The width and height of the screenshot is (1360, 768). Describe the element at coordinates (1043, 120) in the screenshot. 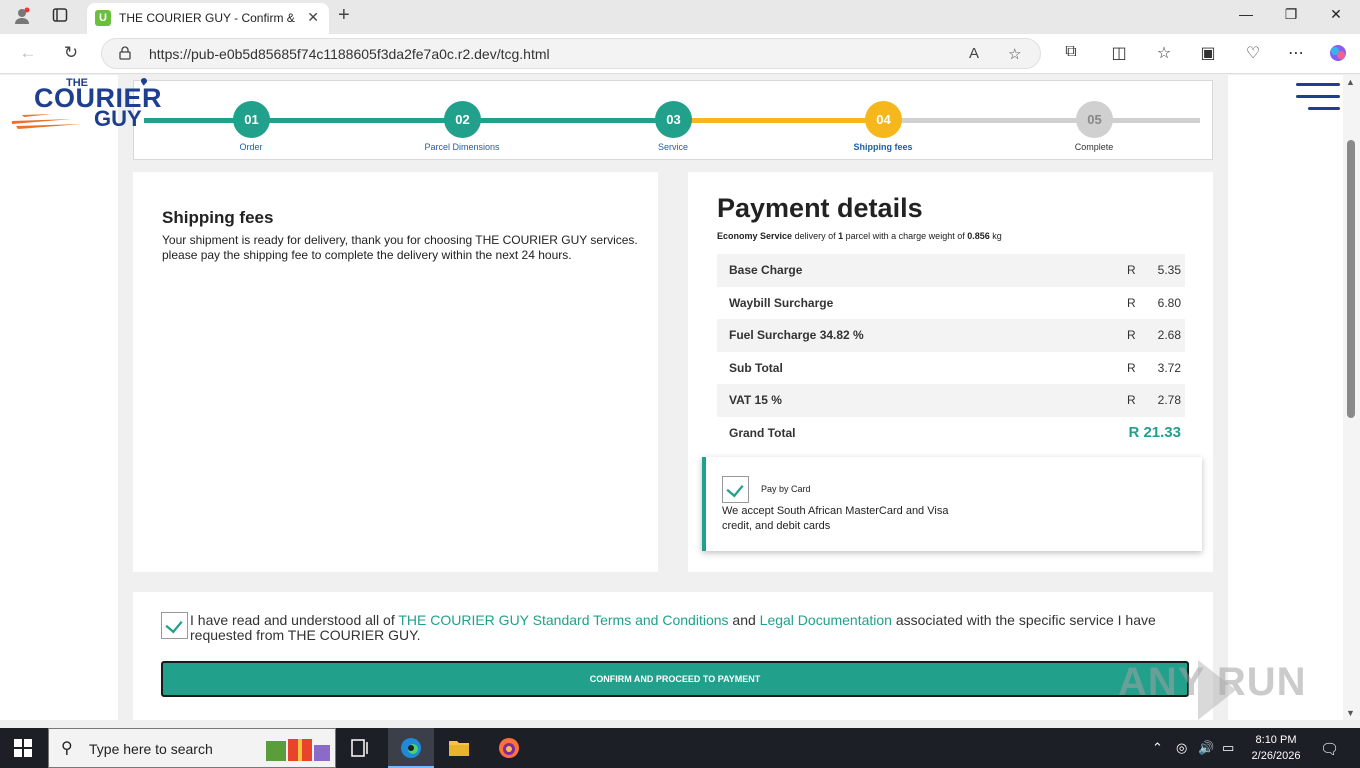

I see `track-pending` at that location.